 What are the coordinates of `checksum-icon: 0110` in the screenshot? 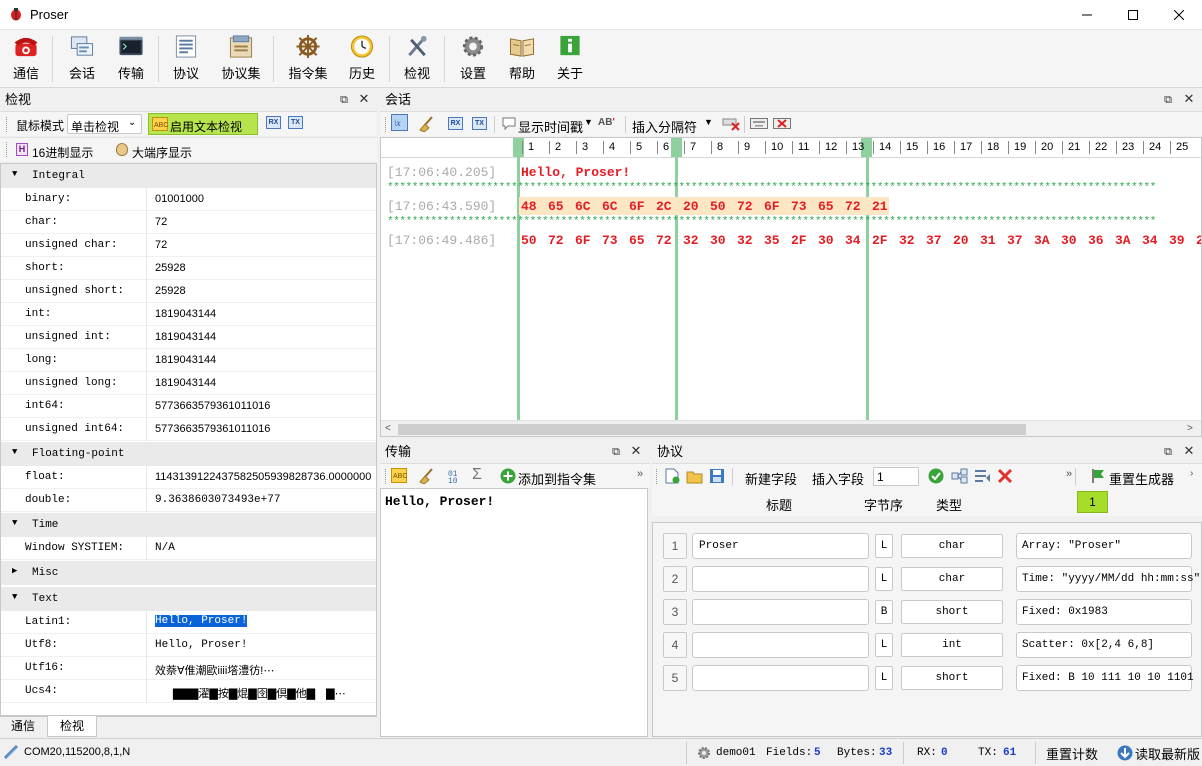 It's located at (456, 476).